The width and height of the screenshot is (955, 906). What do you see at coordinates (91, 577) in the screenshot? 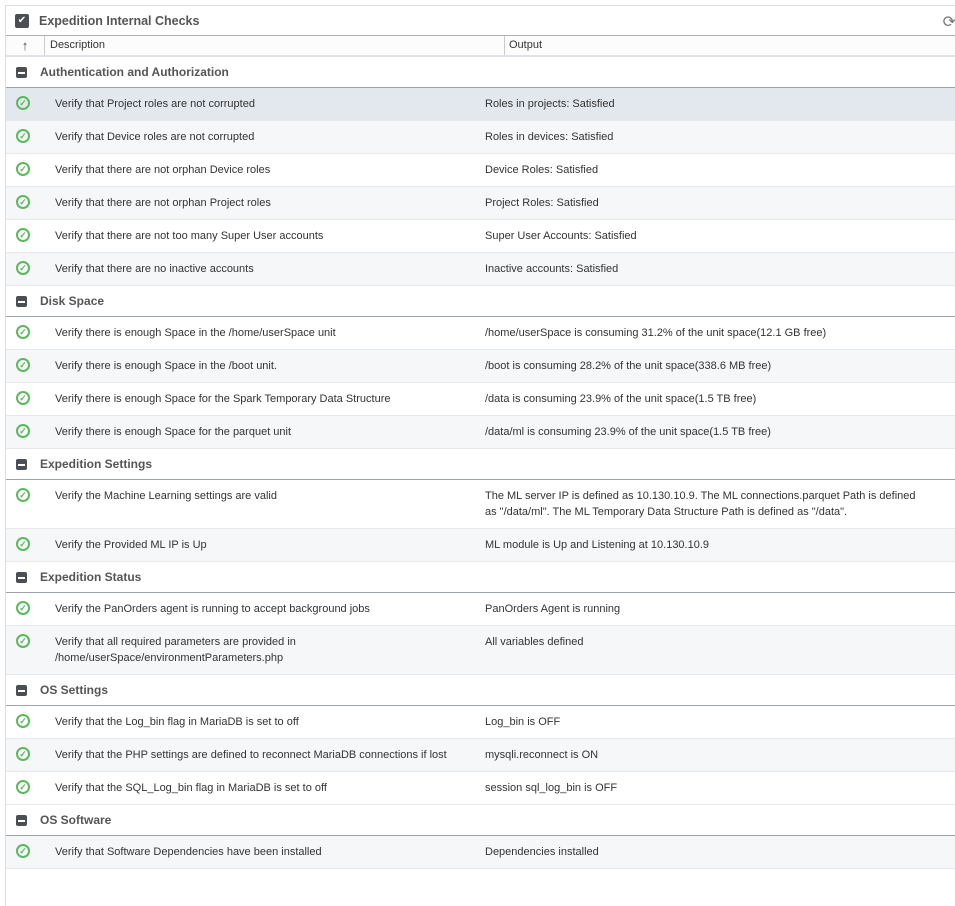
I see `group-name: Expedition Status` at bounding box center [91, 577].